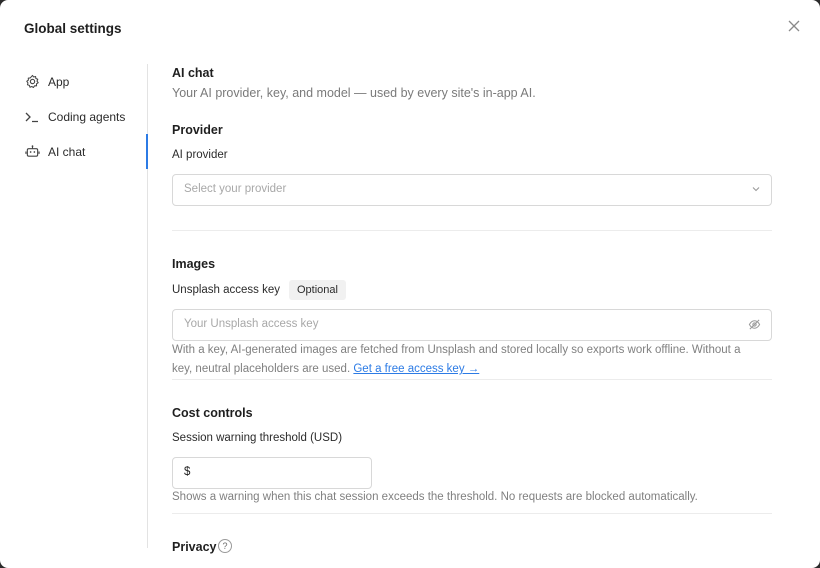  Describe the element at coordinates (235, 189) in the screenshot. I see `provider-select-placeholder: Select your provider` at that location.